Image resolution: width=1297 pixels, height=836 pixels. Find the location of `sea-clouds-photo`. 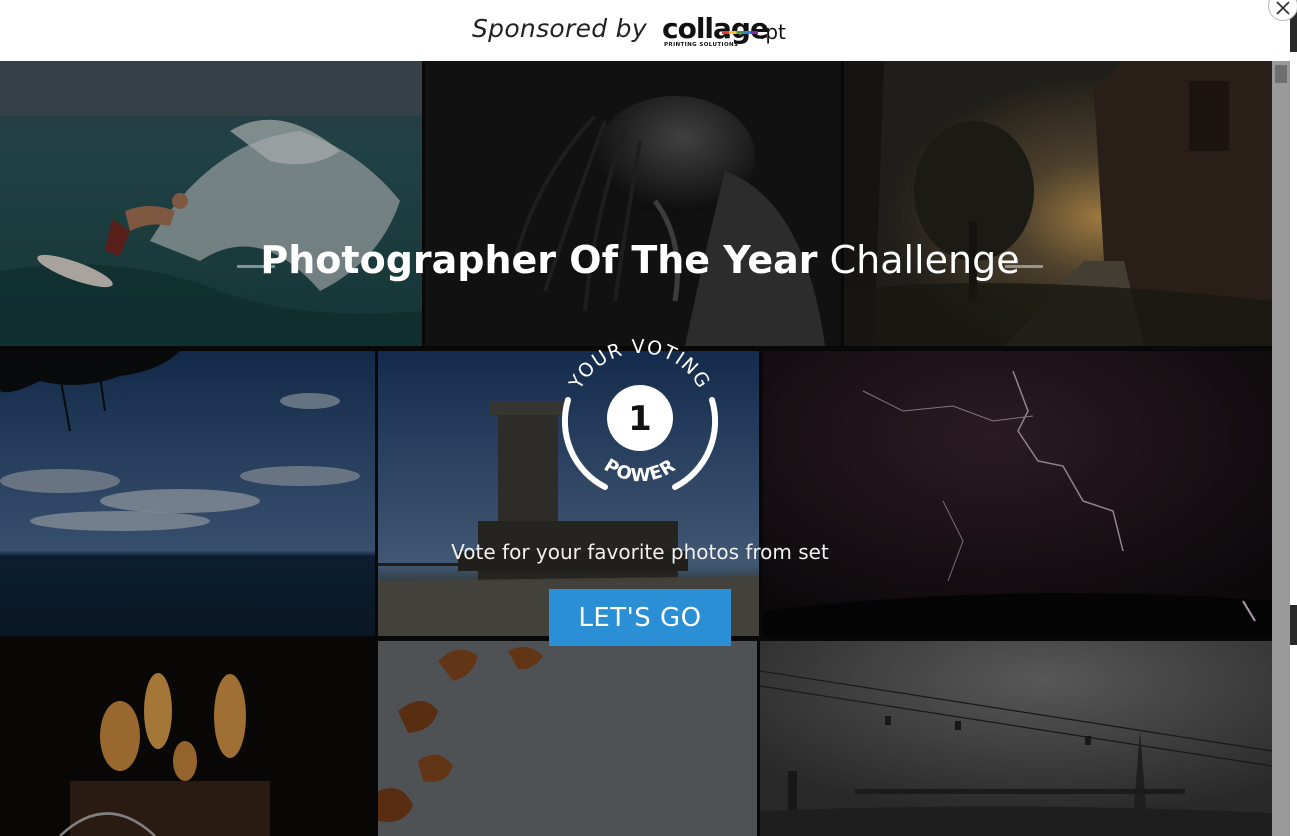

sea-clouds-photo is located at coordinates (187, 493).